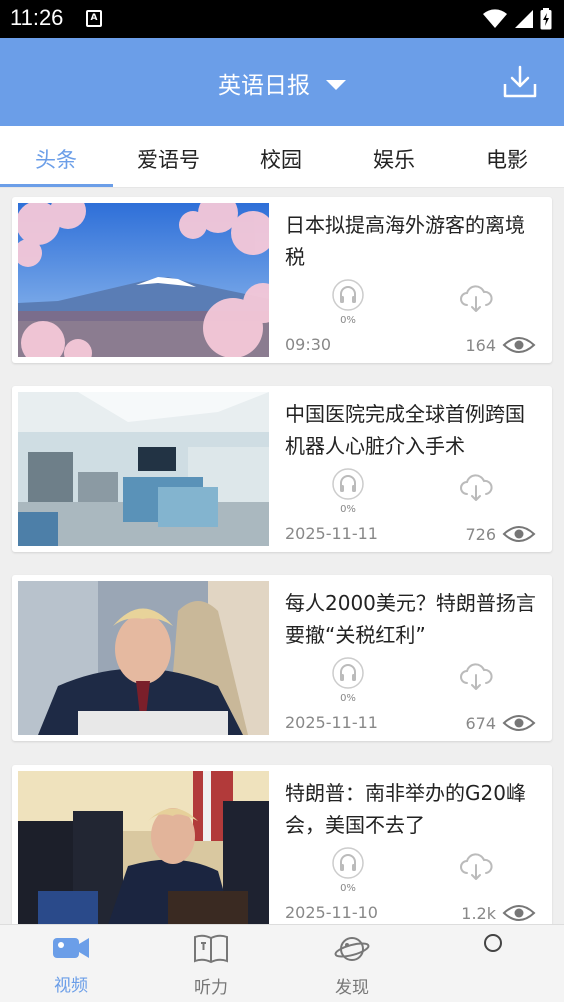 The image size is (564, 1002). I want to click on article-title: 中国医院完成全球首例跨国机器人心脏介入手术, so click(413, 430).